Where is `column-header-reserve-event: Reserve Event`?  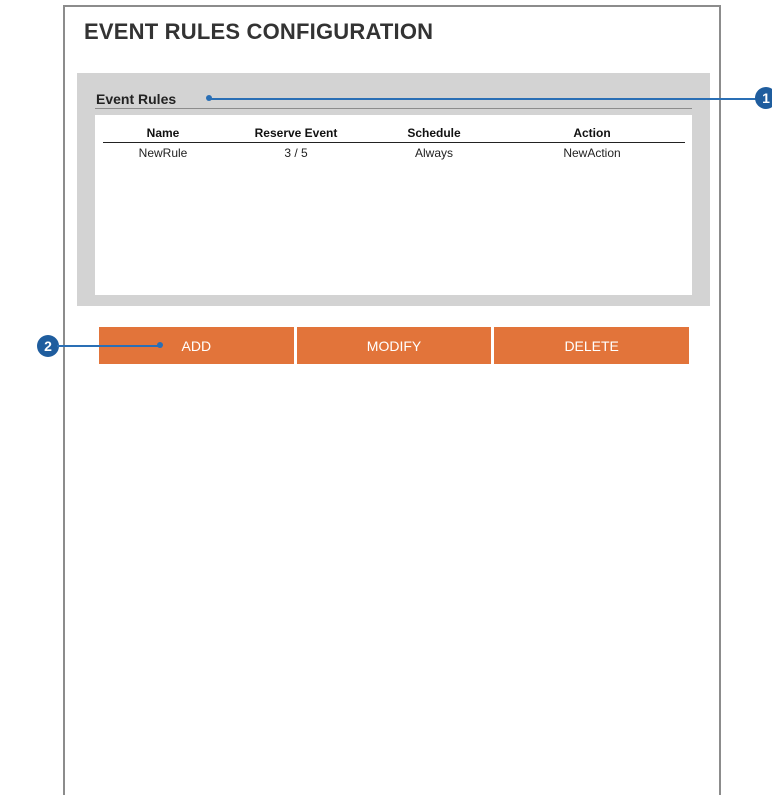
column-header-reserve-event: Reserve Event is located at coordinates (296, 133).